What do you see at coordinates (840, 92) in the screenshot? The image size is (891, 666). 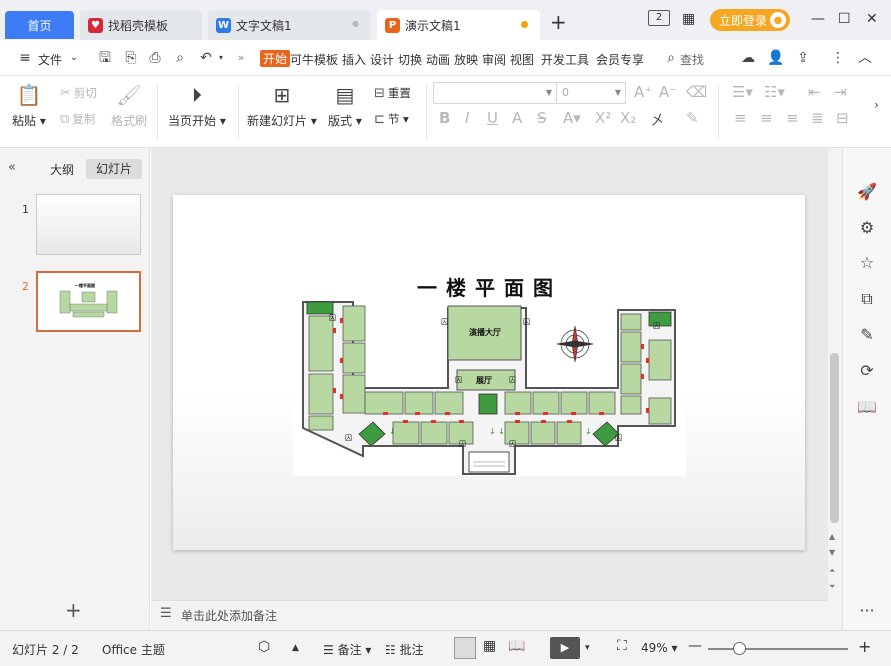 I see `increase-indent-icon: ⇥` at bounding box center [840, 92].